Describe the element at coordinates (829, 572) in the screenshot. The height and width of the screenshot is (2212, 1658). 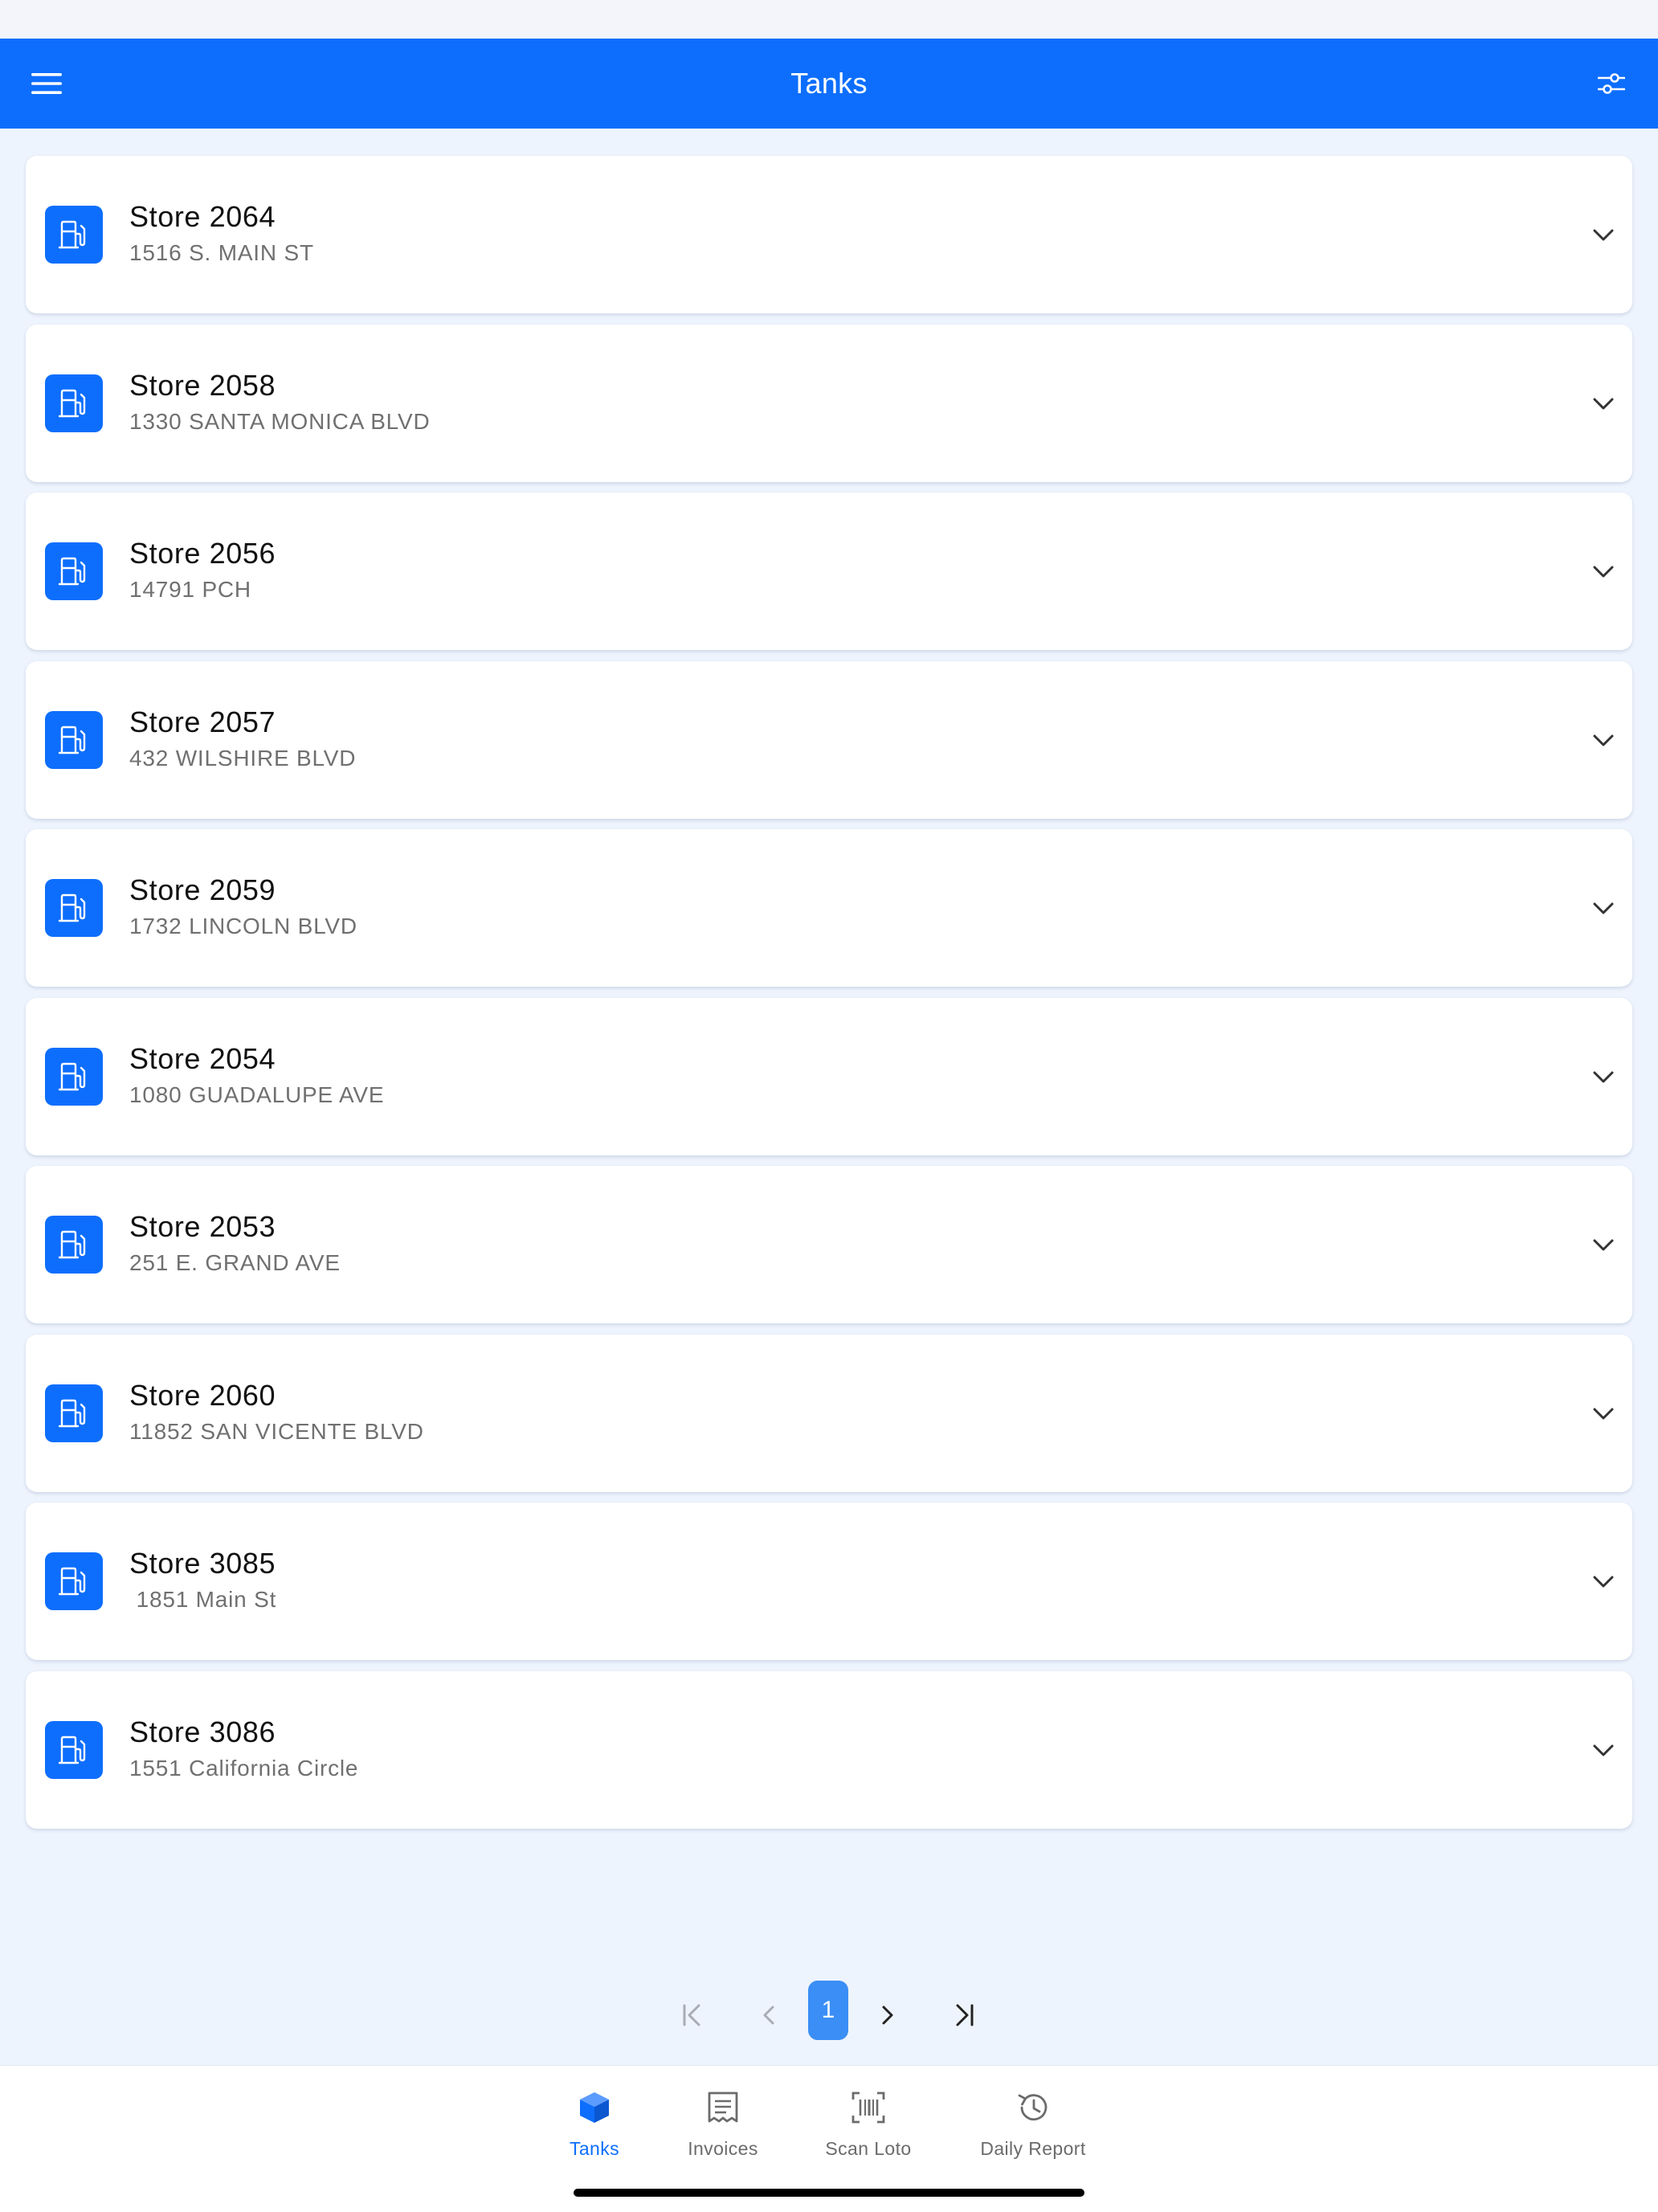
I see `store-card: Store 2056 14791 PCH` at that location.